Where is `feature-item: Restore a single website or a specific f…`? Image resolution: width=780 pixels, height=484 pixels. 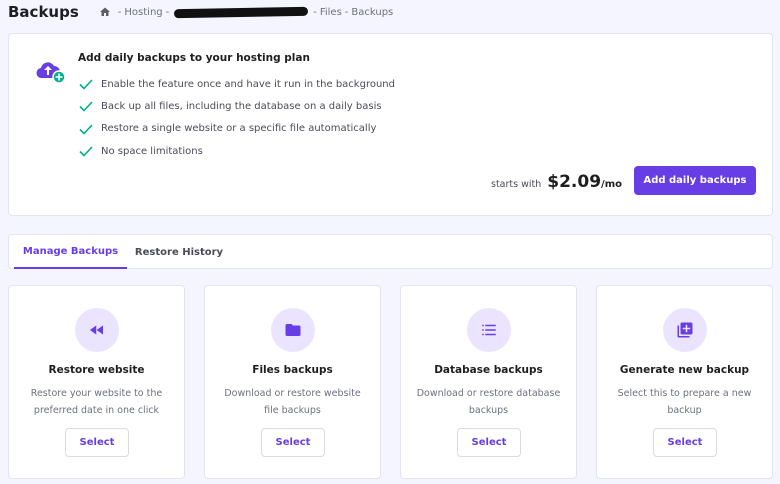 feature-item: Restore a single website or a specific f… is located at coordinates (237, 129).